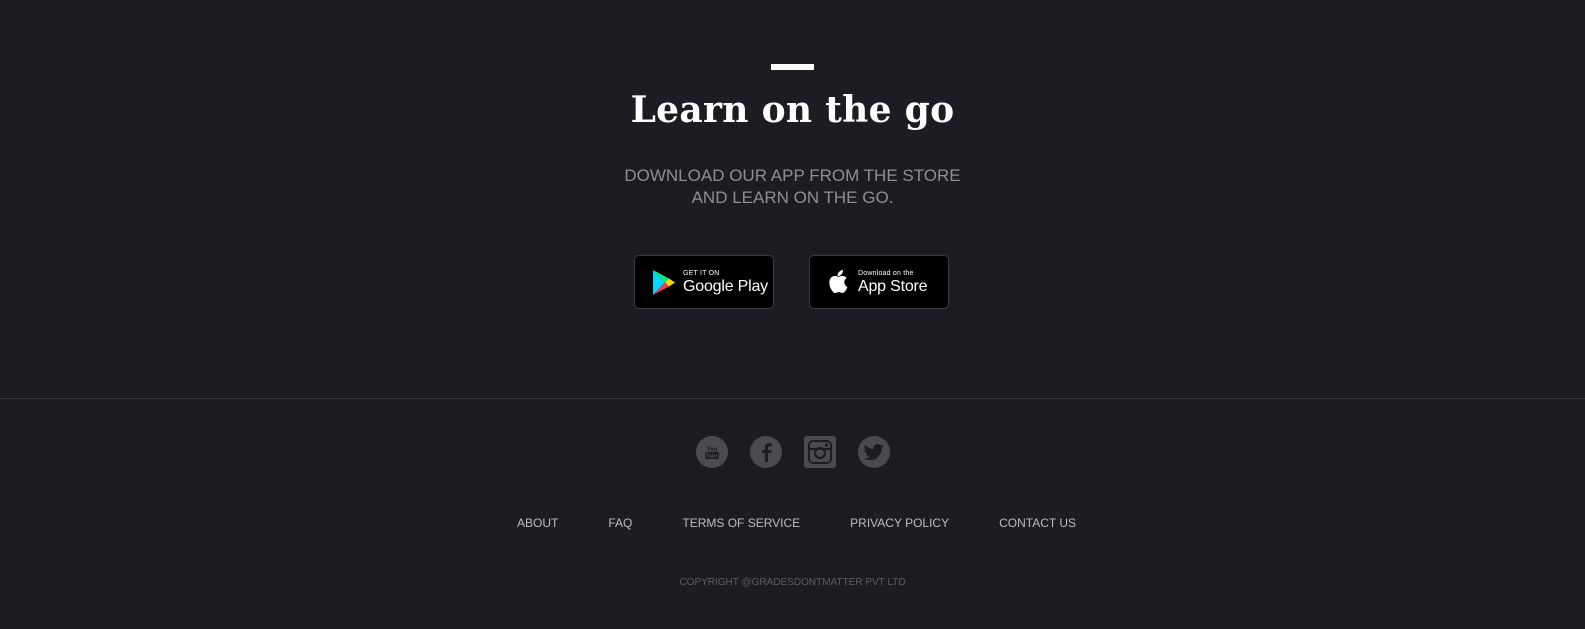  Describe the element at coordinates (701, 273) in the screenshot. I see `google-play-small-label: GET IT ON` at that location.